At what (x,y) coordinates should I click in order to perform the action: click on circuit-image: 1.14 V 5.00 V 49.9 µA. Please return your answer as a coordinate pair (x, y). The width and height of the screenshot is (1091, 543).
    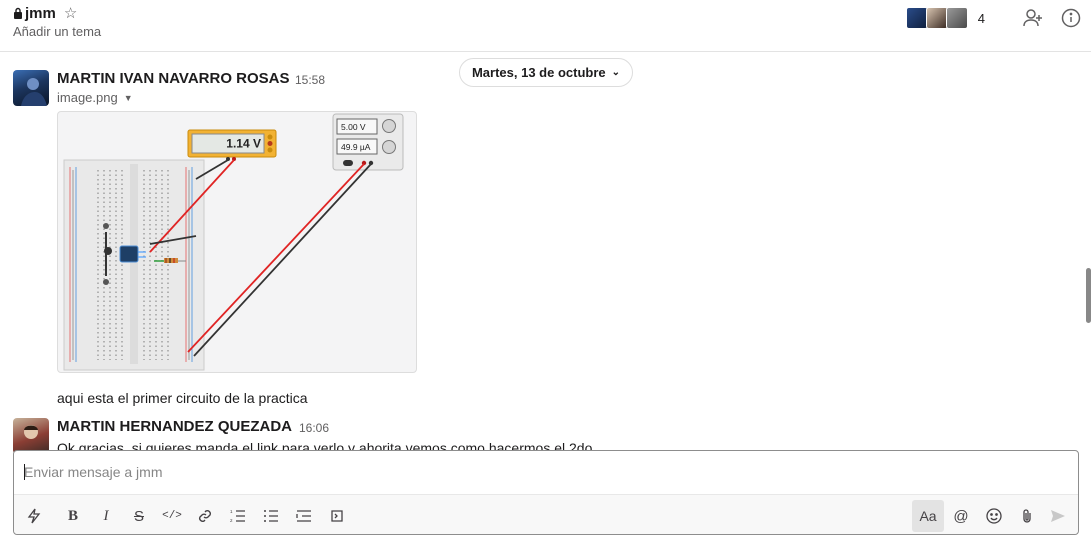
    Looking at the image, I should click on (233, 242).